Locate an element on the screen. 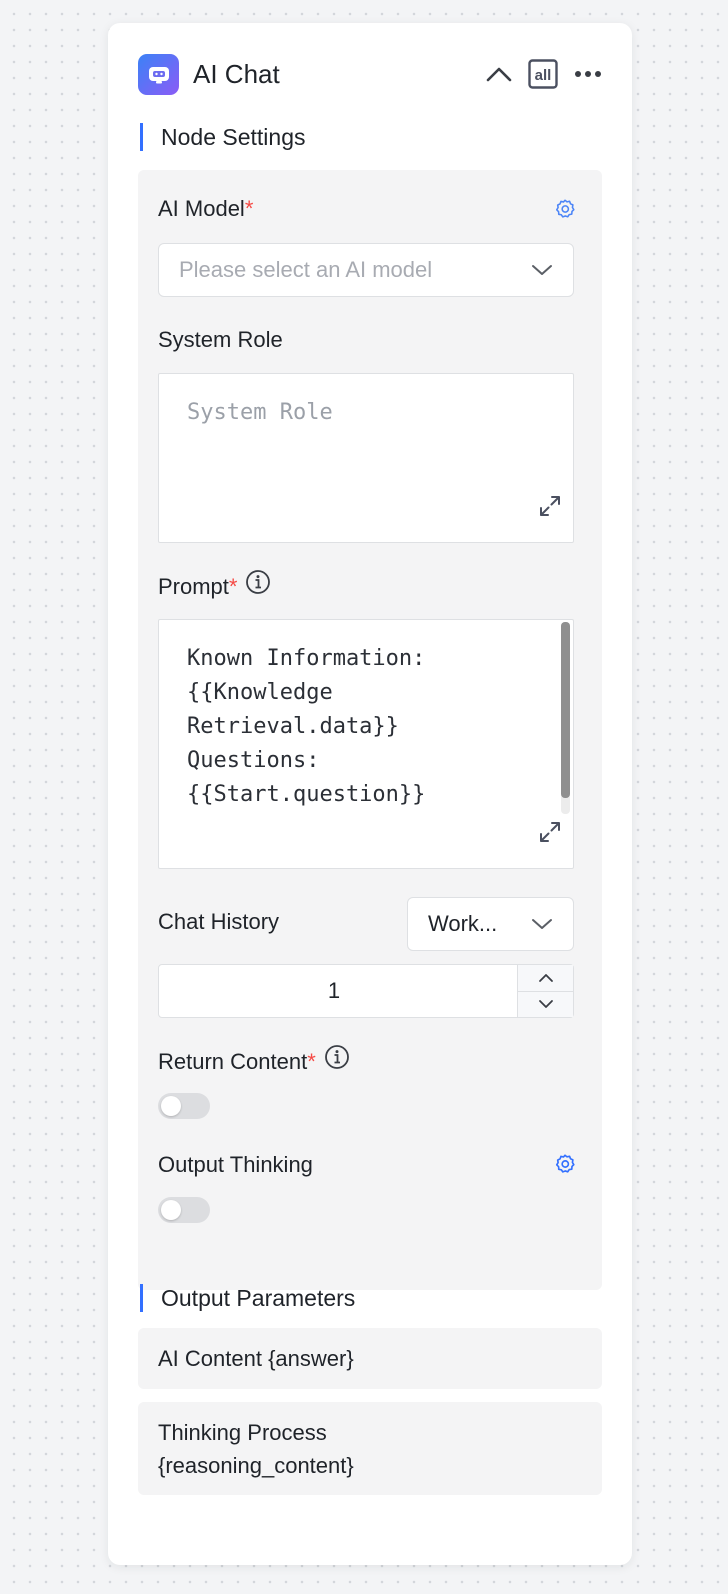 This screenshot has width=728, height=1594. decrement-button is located at coordinates (545, 1003).